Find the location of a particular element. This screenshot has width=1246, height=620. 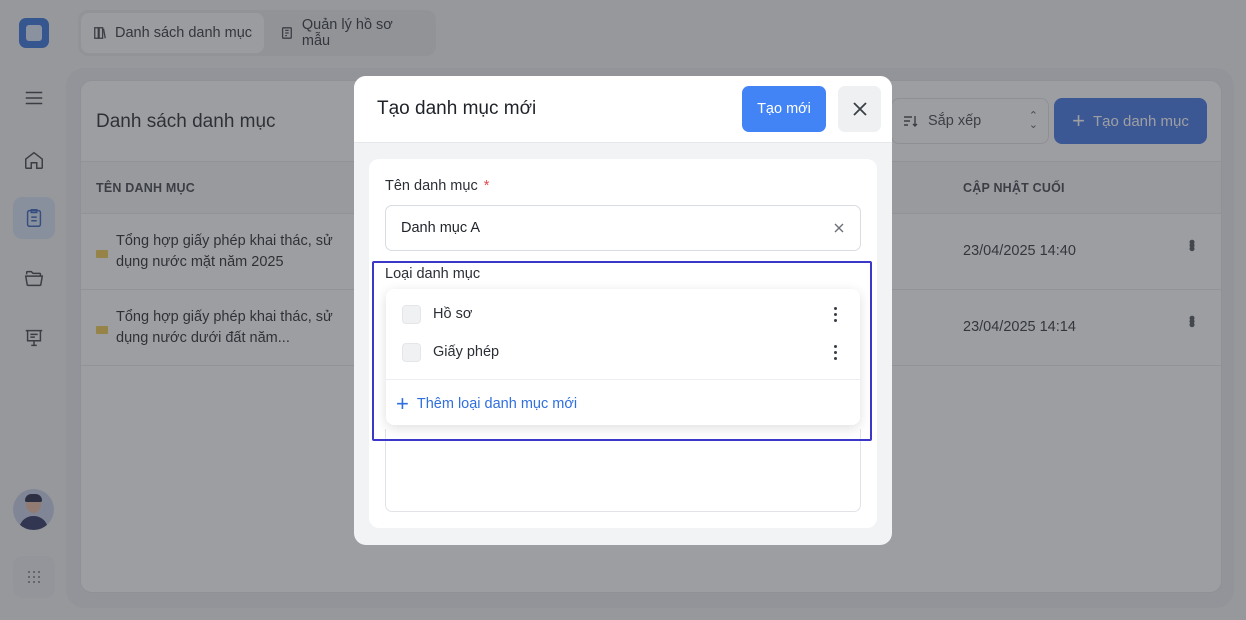

option-label: Giấy phép is located at coordinates (466, 352).